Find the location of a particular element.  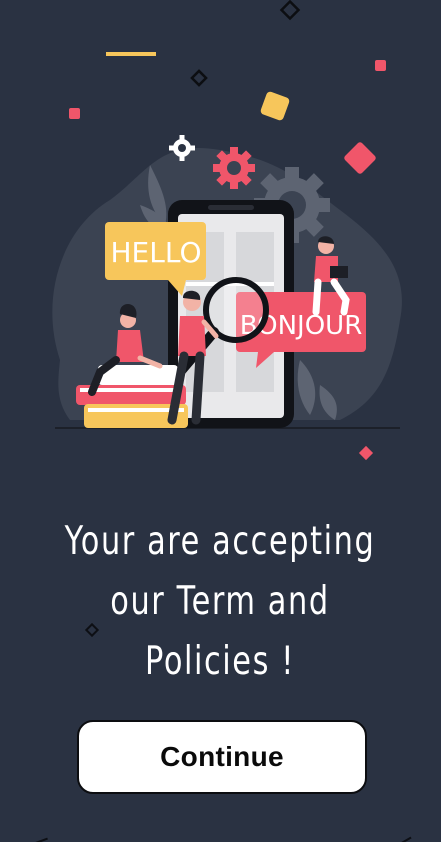

headline-line: Policies ! is located at coordinates (219, 662).